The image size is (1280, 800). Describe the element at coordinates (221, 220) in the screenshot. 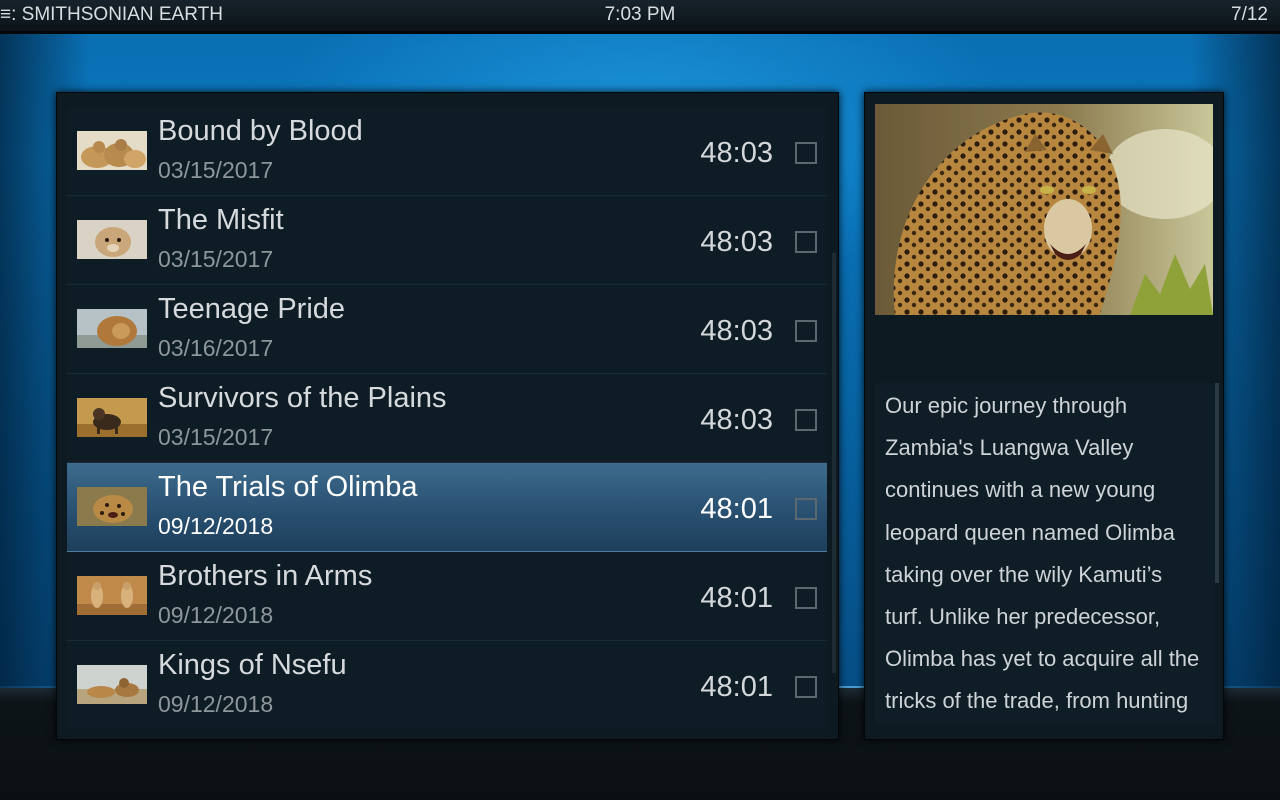

I see `episode-title: The Misfit` at that location.